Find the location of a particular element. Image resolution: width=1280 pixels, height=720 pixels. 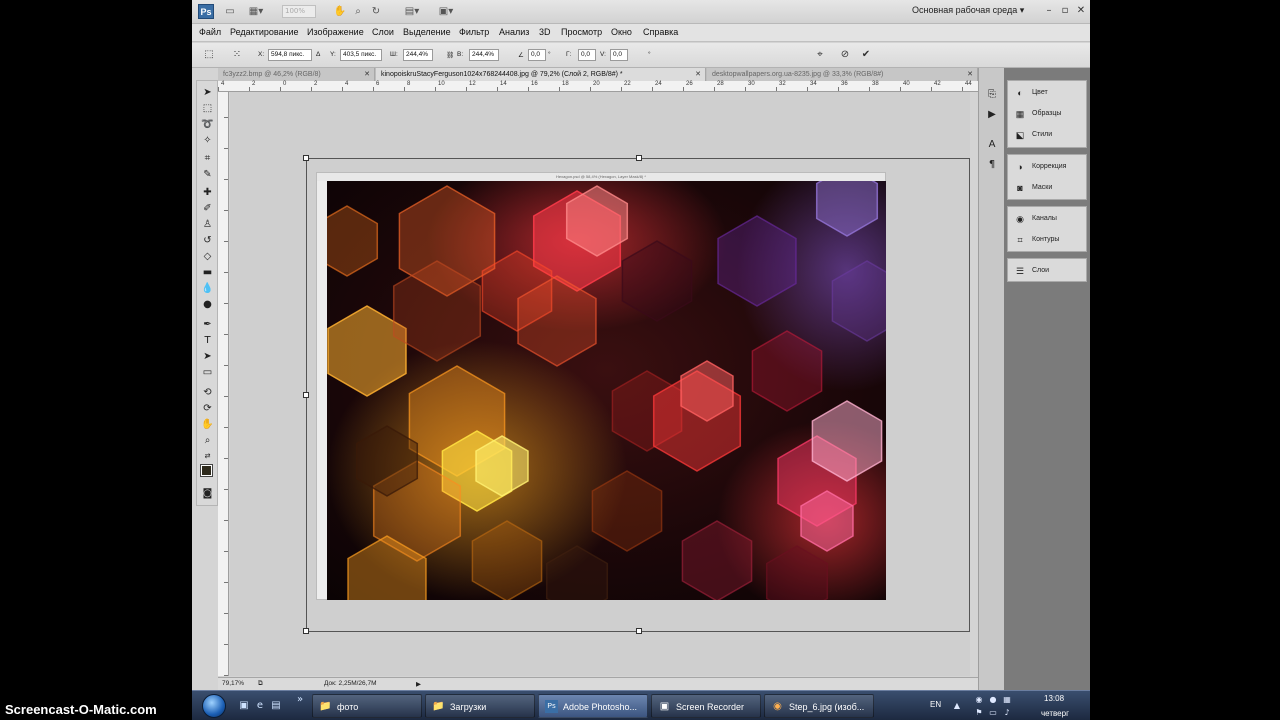

tray-record-icon: ● is located at coordinates (993, 700).